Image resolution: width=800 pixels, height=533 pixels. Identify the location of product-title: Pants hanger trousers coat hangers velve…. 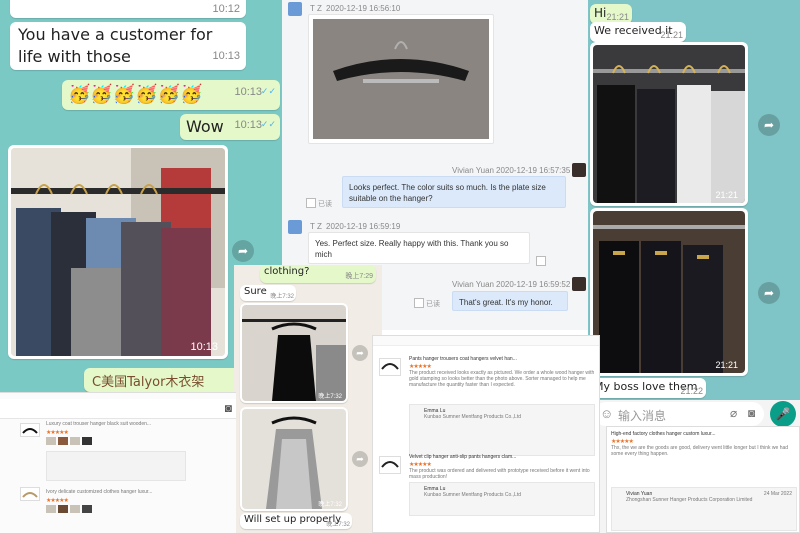
(502, 359).